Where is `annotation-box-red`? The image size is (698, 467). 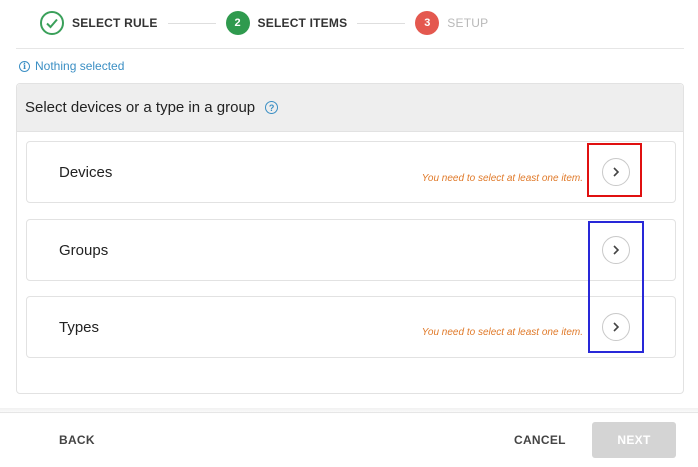
annotation-box-red is located at coordinates (614, 170).